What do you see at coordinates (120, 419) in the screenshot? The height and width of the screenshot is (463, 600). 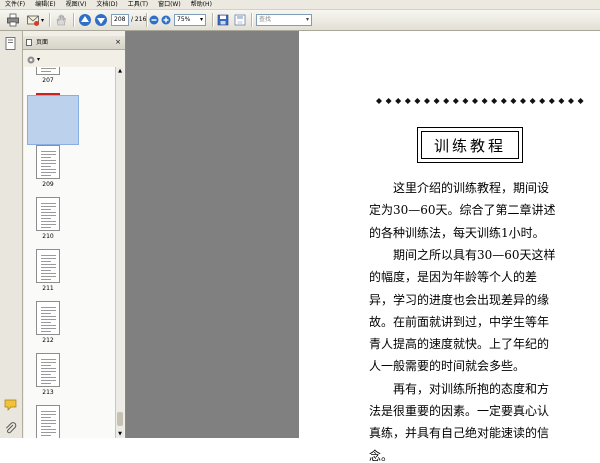 I see `scroll-thumb` at bounding box center [120, 419].